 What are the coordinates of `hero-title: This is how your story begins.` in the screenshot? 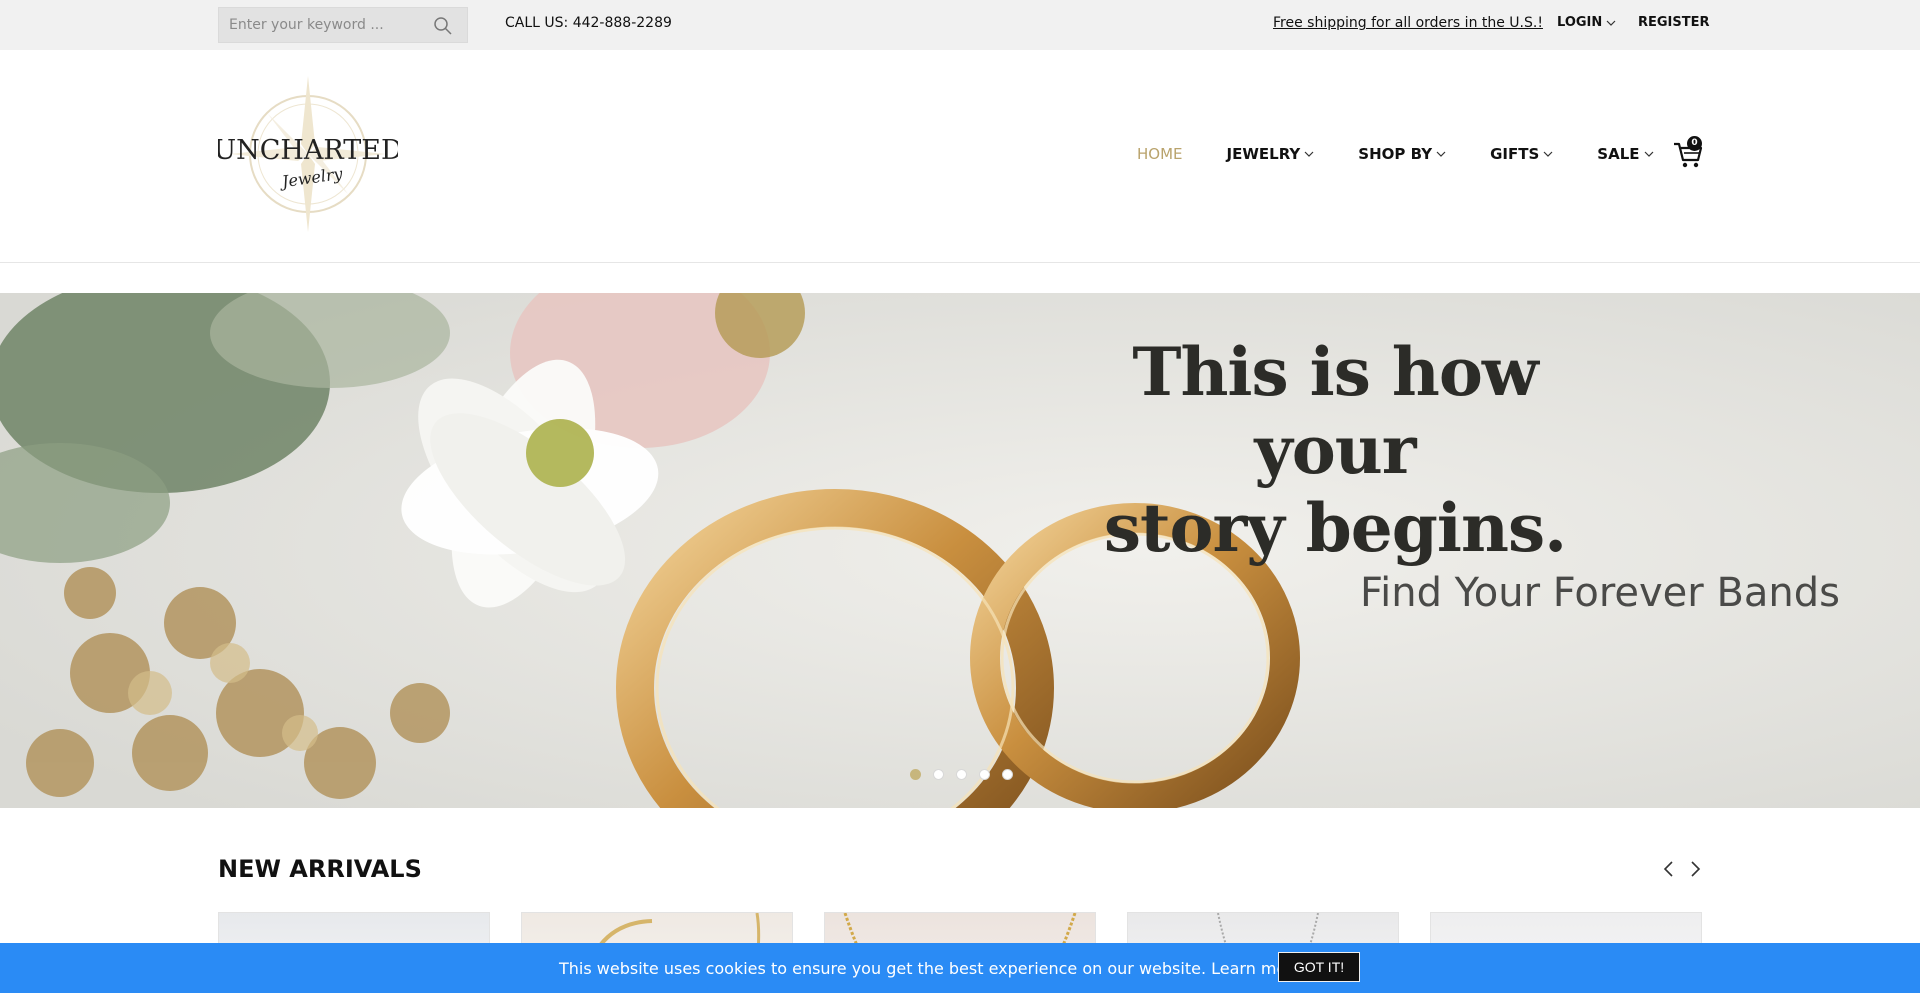 It's located at (1335, 450).